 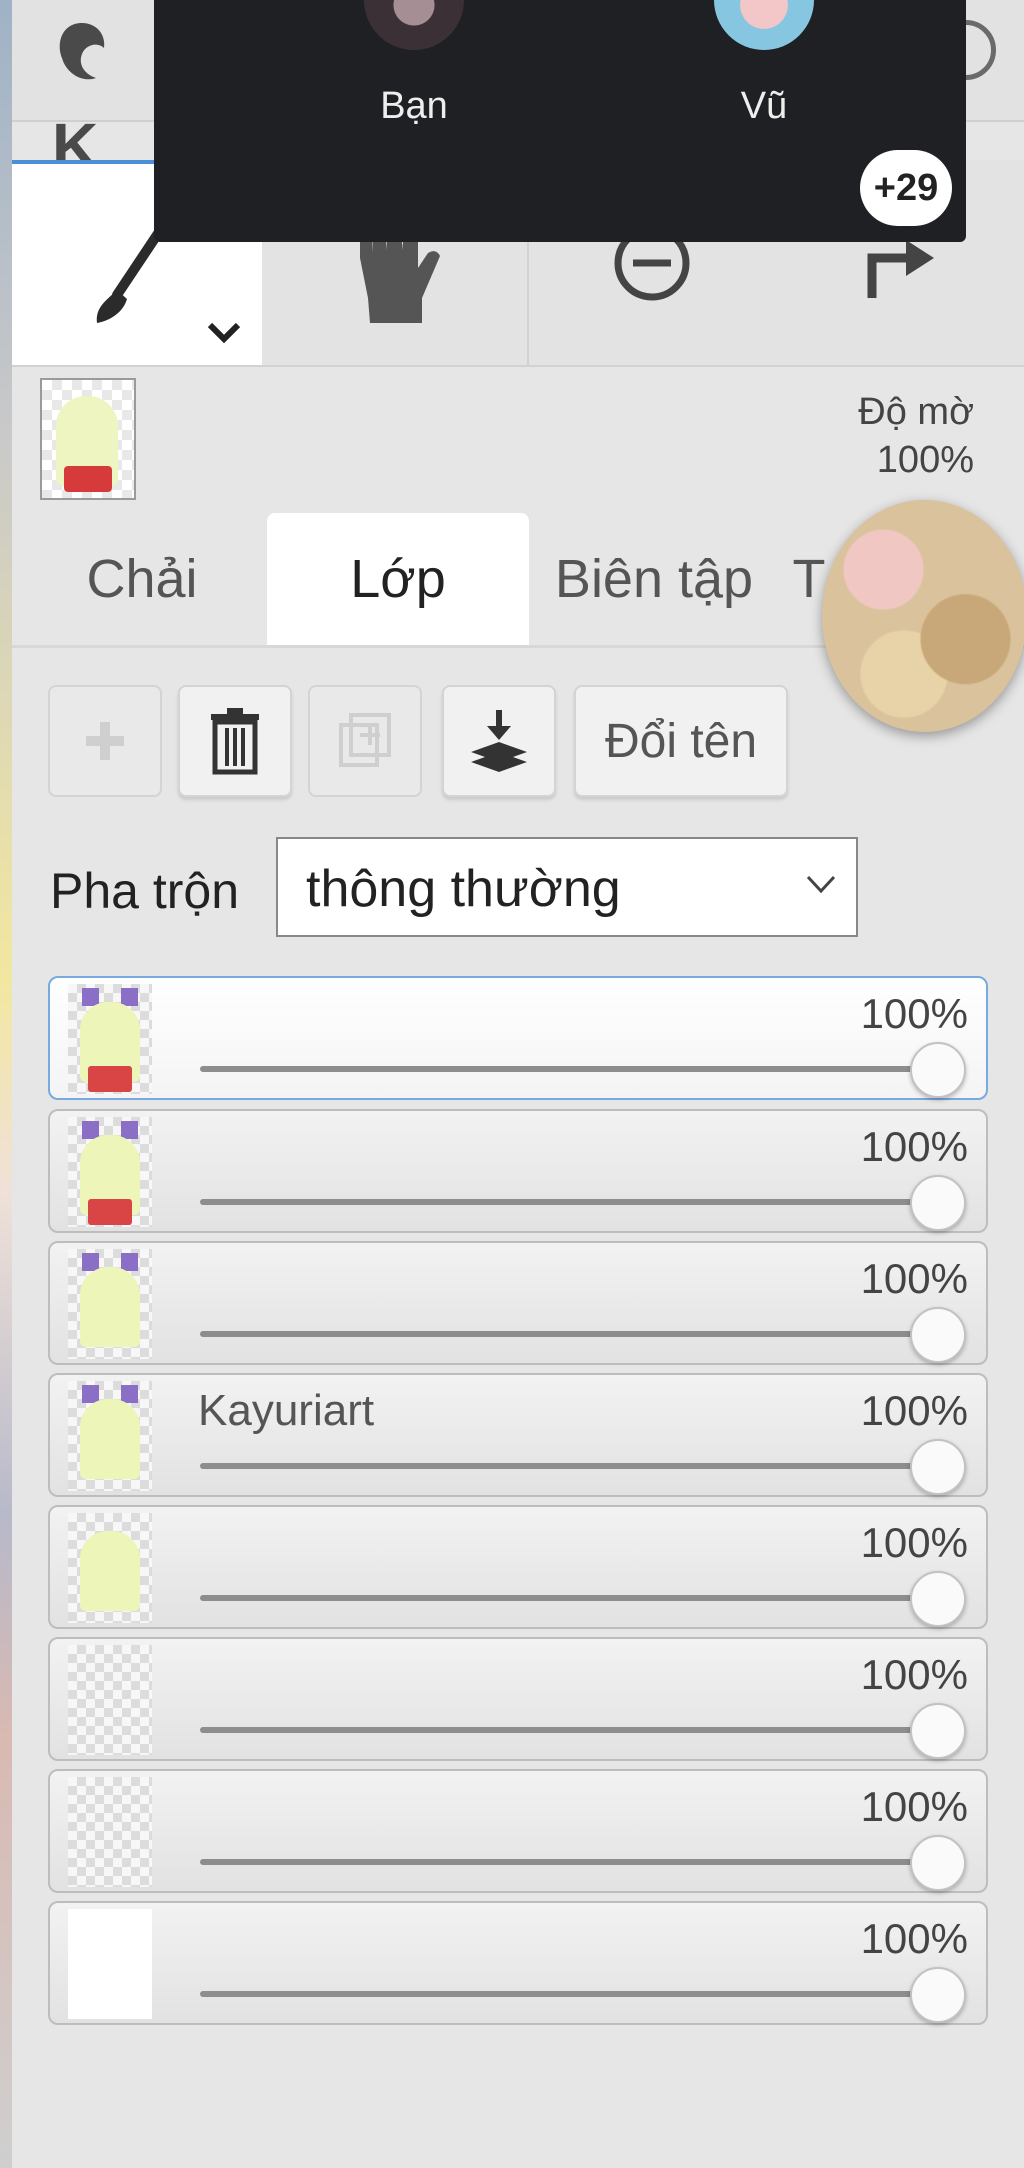 I want to click on rename-layer-button: Đổi tên, so click(x=681, y=741).